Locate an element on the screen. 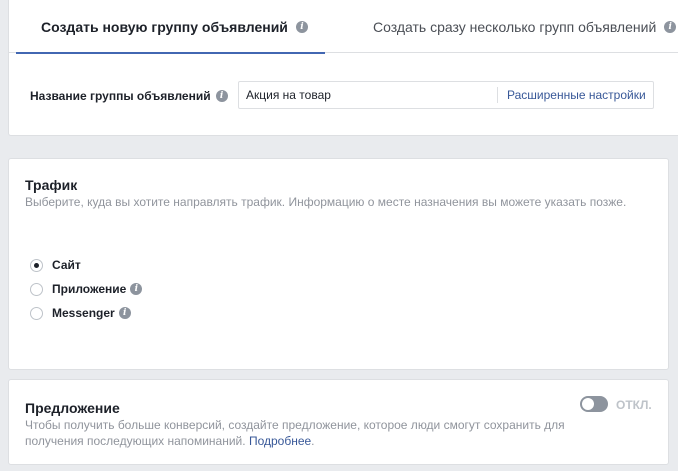 The height and width of the screenshot is (471, 678). adset-name-field: Расширенные настройки is located at coordinates (446, 95).